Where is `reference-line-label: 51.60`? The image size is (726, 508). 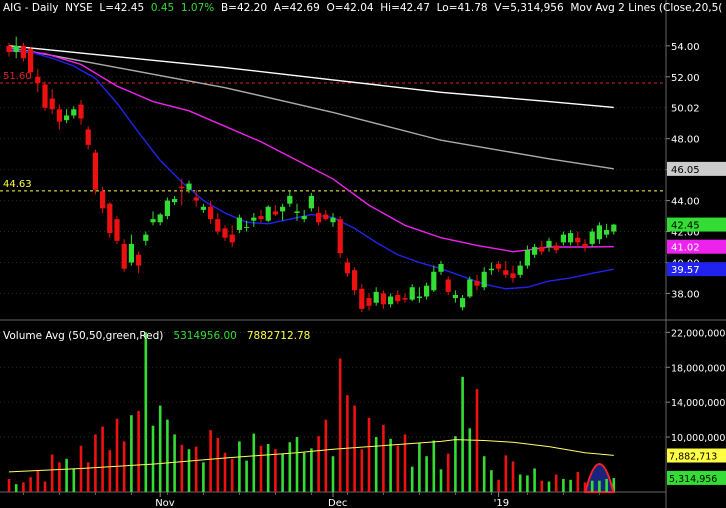 reference-line-label: 51.60 is located at coordinates (17, 76).